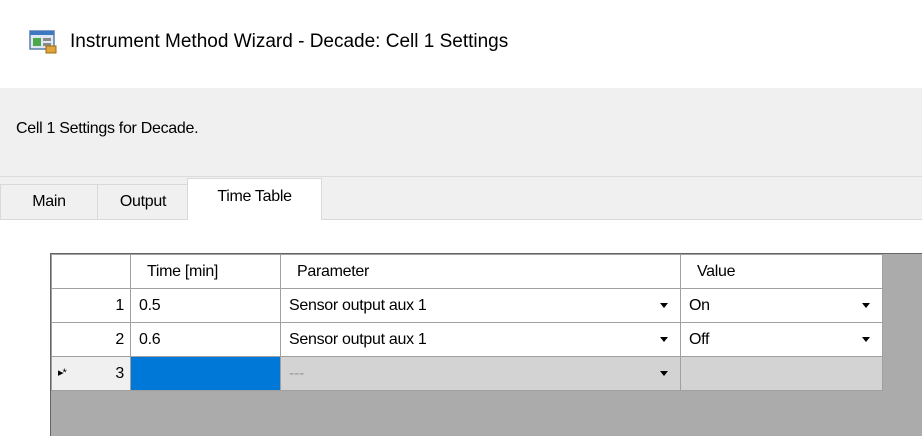 Image resolution: width=922 pixels, height=436 pixels. Describe the element at coordinates (205, 339) in the screenshot. I see `time-cell: 0.6` at that location.